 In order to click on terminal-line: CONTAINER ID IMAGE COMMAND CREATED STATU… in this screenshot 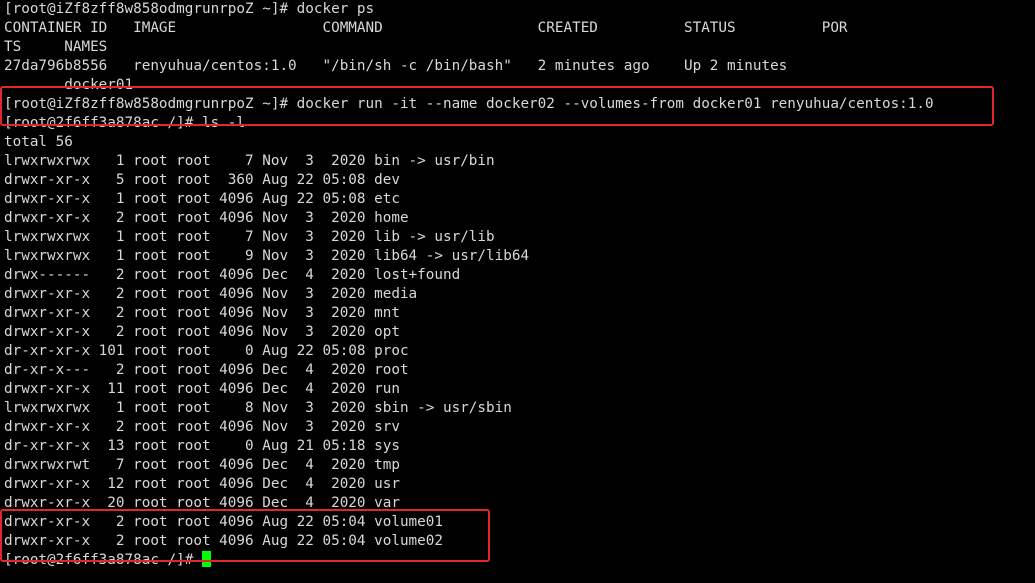, I will do `click(426, 28)`.